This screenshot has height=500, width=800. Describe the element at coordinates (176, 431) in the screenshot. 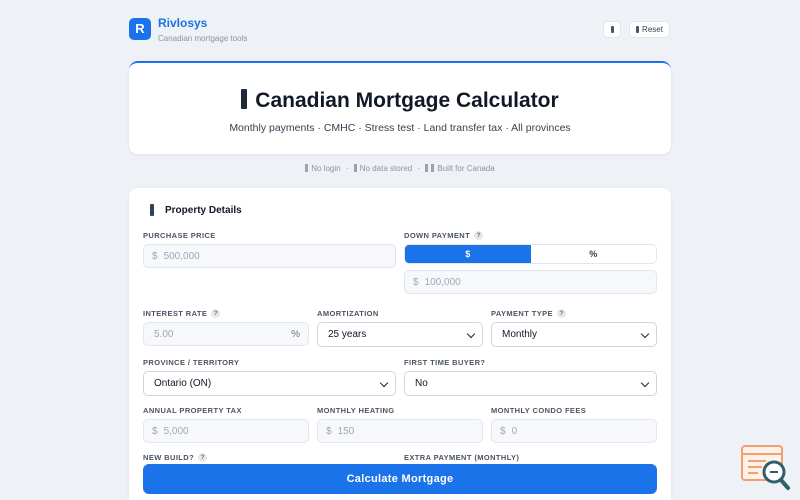

I see `property-tax-placeholder: 5,000` at that location.